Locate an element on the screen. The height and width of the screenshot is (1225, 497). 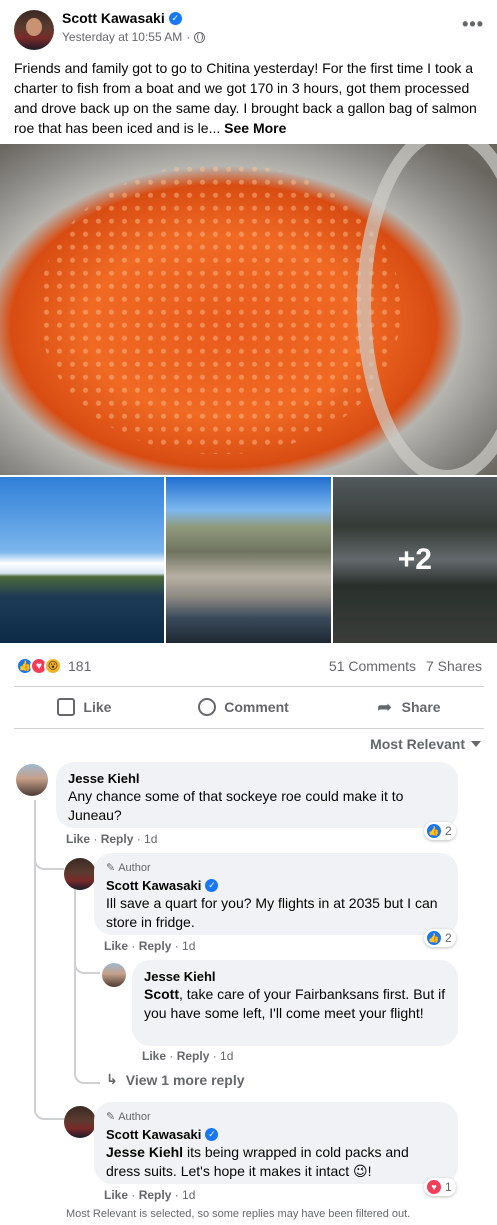
reaction-count: 181 is located at coordinates (79, 666).